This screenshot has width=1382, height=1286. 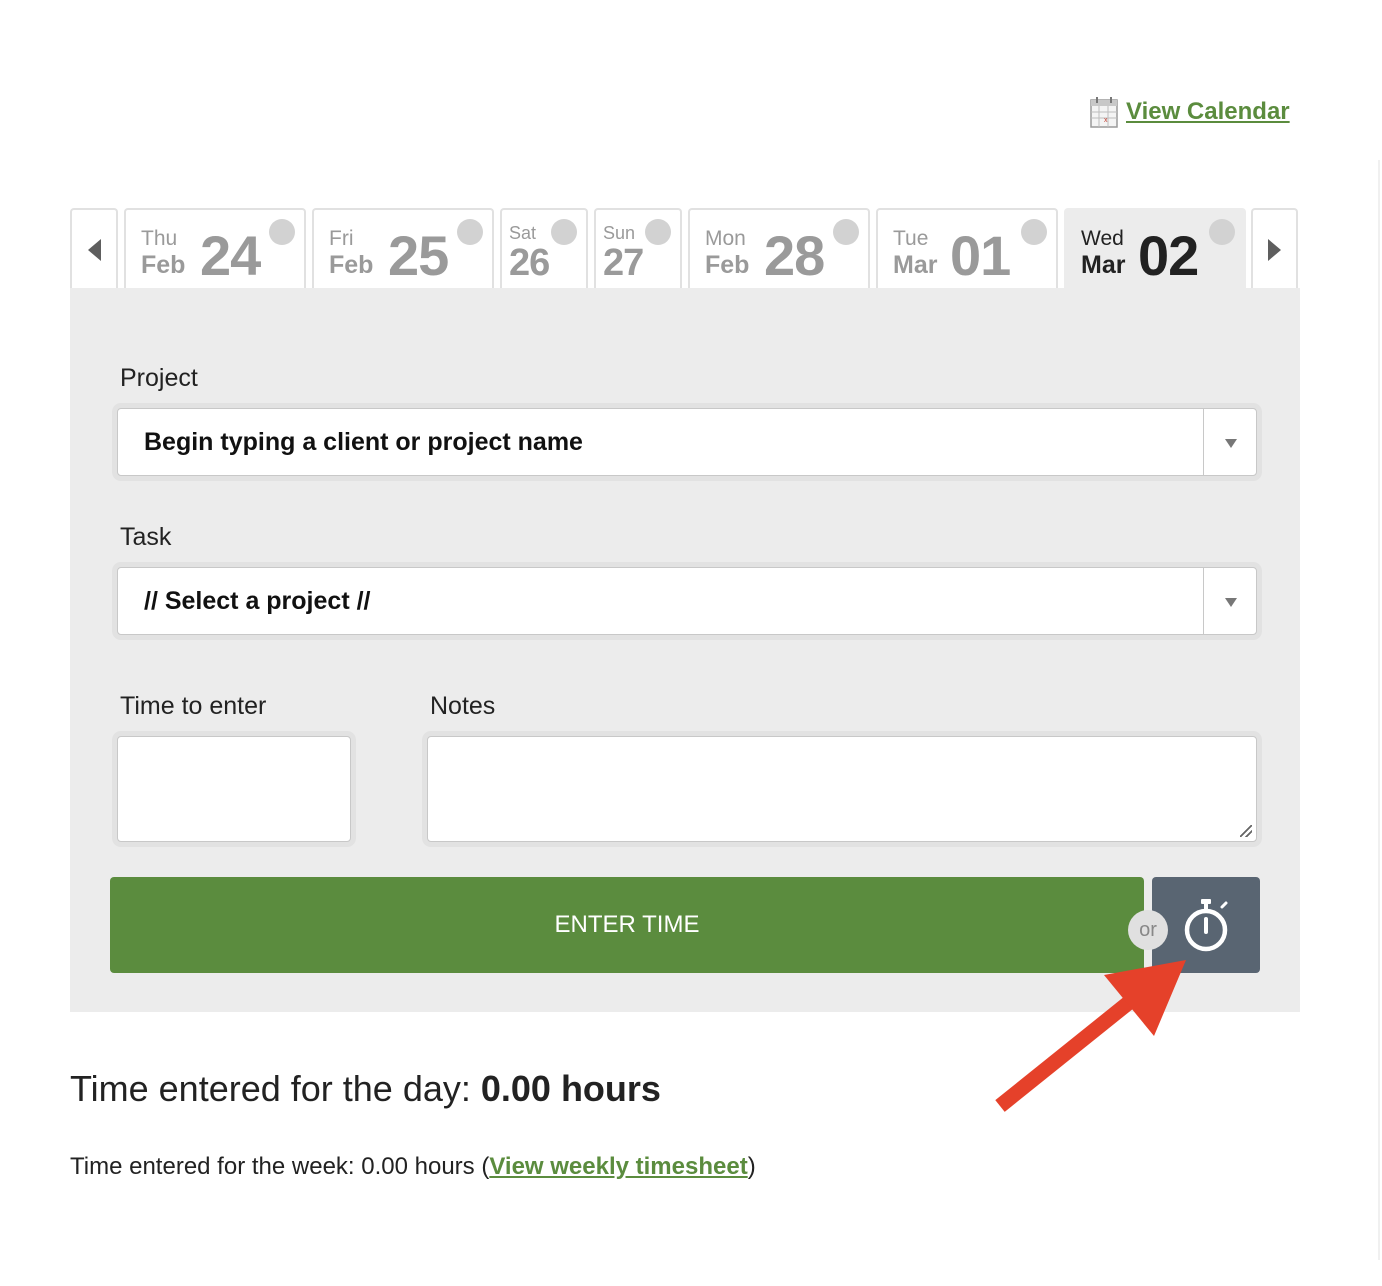 What do you see at coordinates (725, 238) in the screenshot?
I see `day-of-week: Mon` at bounding box center [725, 238].